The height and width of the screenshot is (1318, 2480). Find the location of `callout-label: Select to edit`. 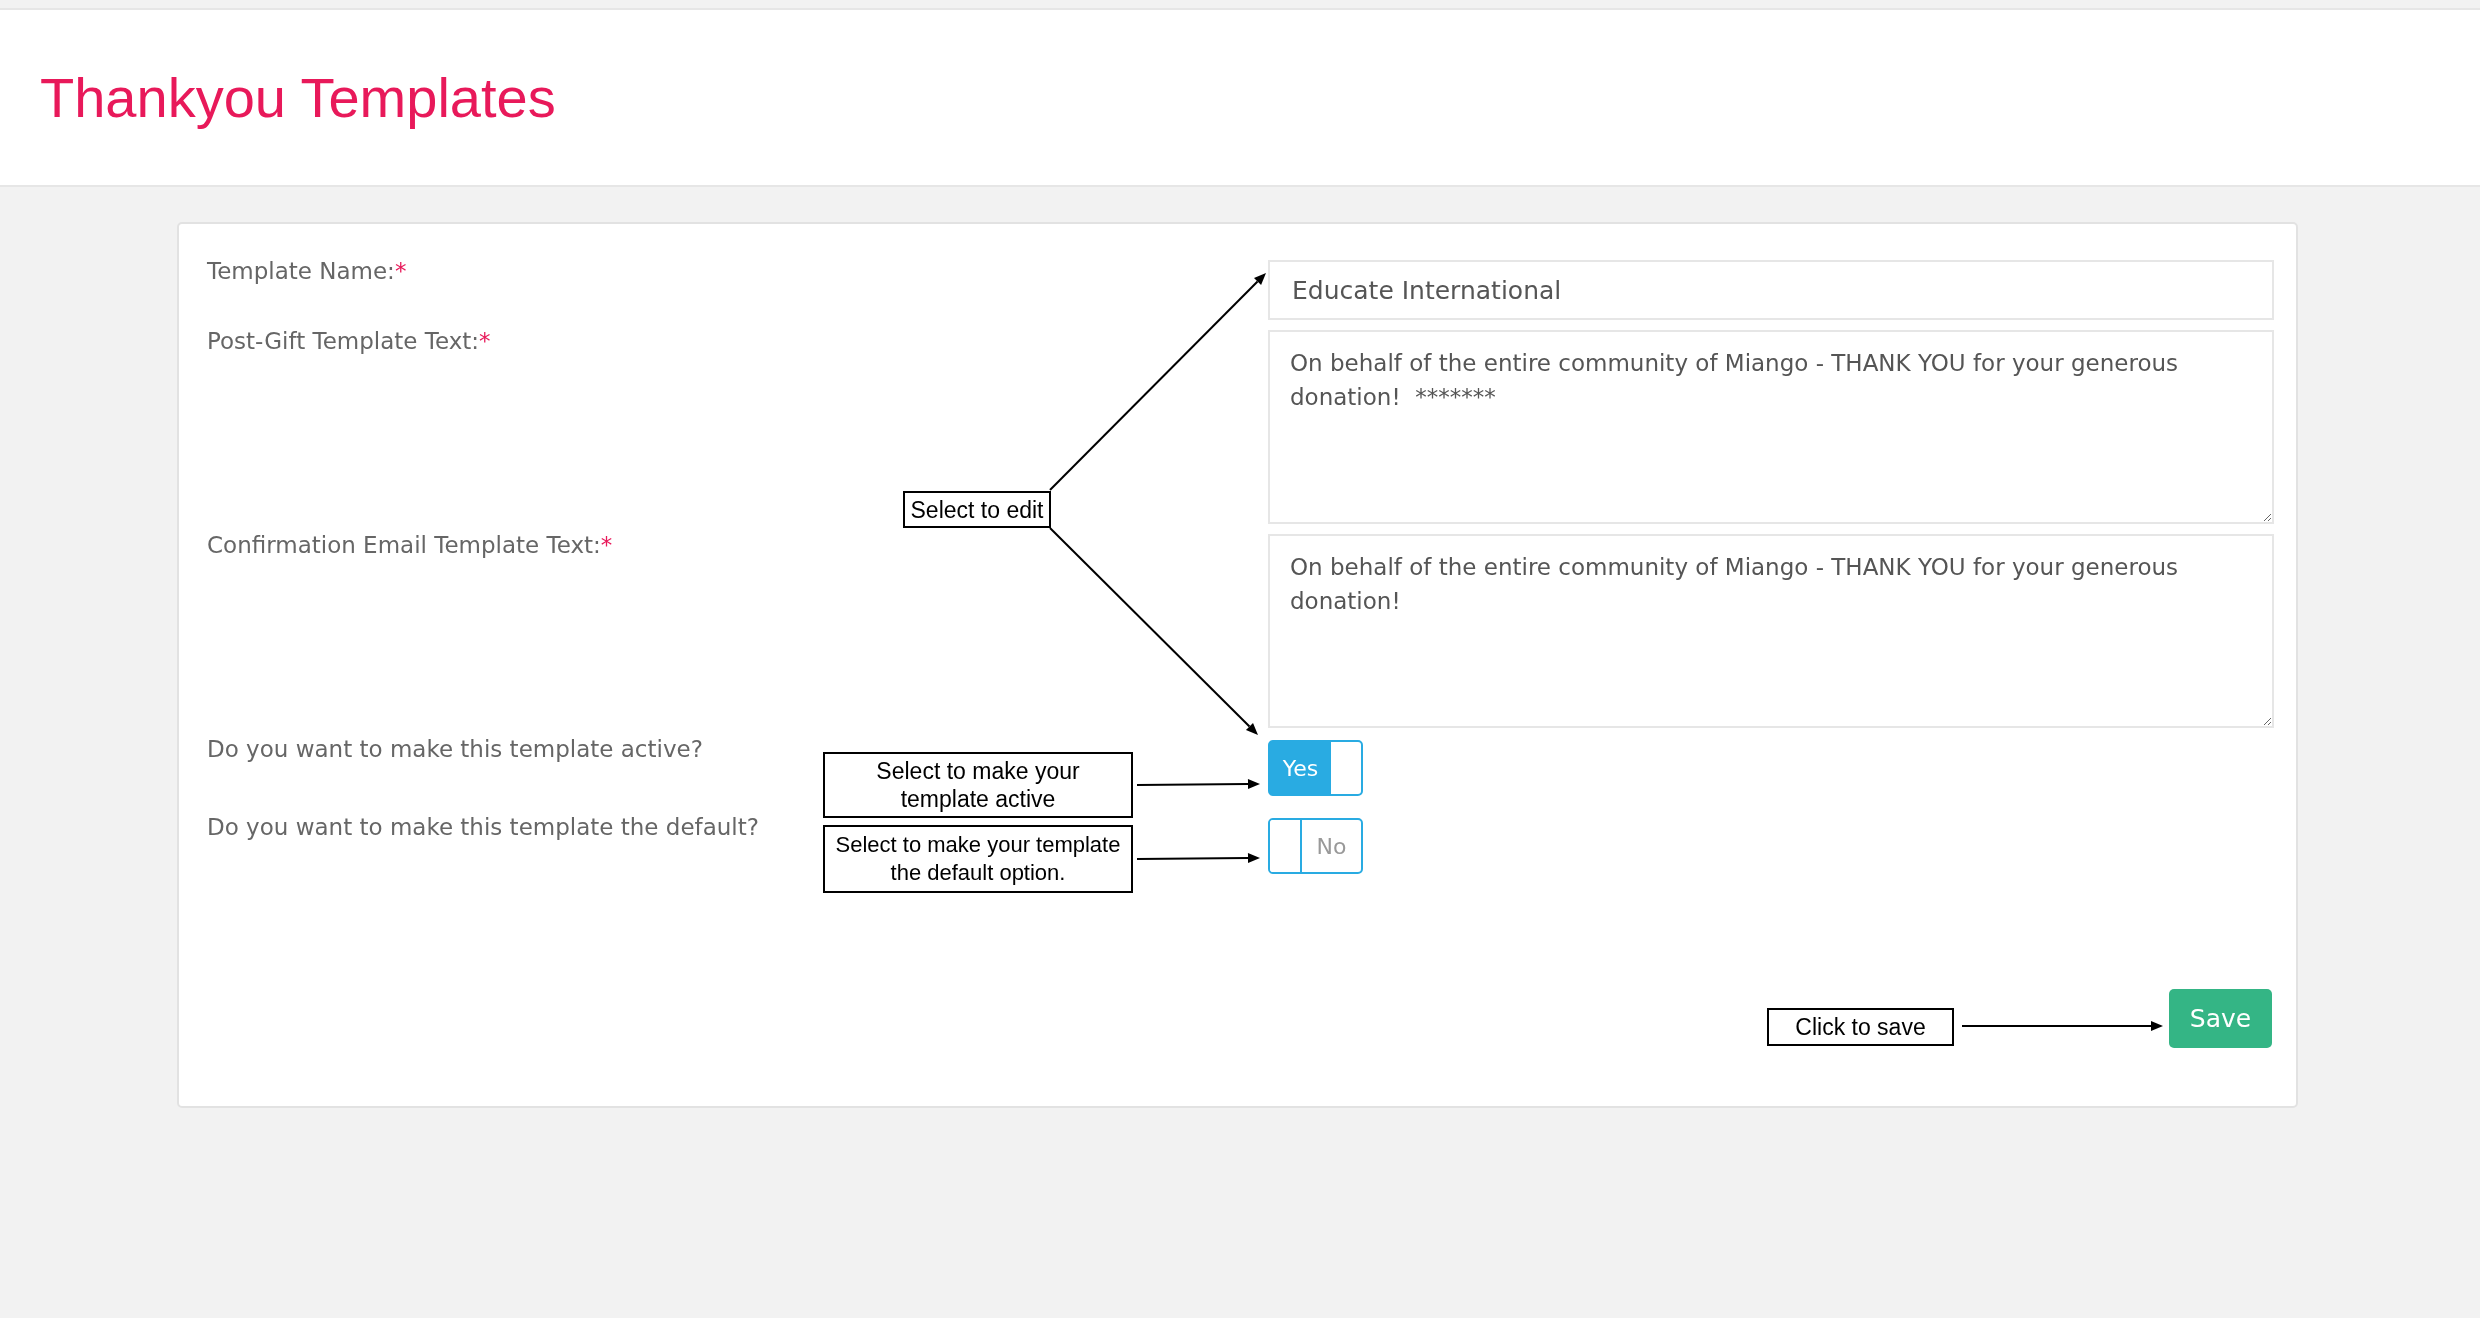

callout-label: Select to edit is located at coordinates (977, 509).